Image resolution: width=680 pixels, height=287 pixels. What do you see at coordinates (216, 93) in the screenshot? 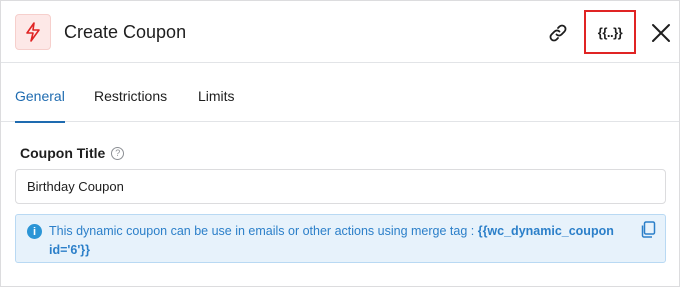
I see `tab-limits: Limits` at bounding box center [216, 93].